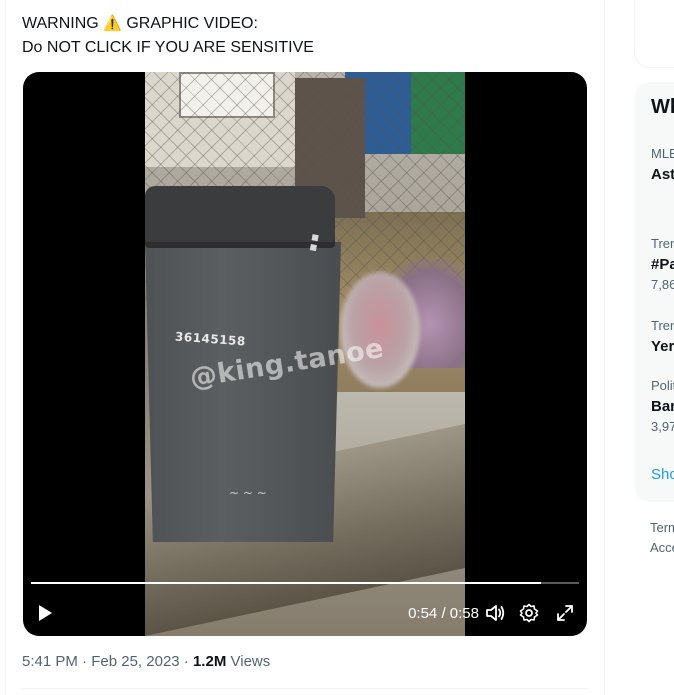 This screenshot has height=695, width=674. What do you see at coordinates (662, 174) in the screenshot?
I see `trend-name: Ast` at bounding box center [662, 174].